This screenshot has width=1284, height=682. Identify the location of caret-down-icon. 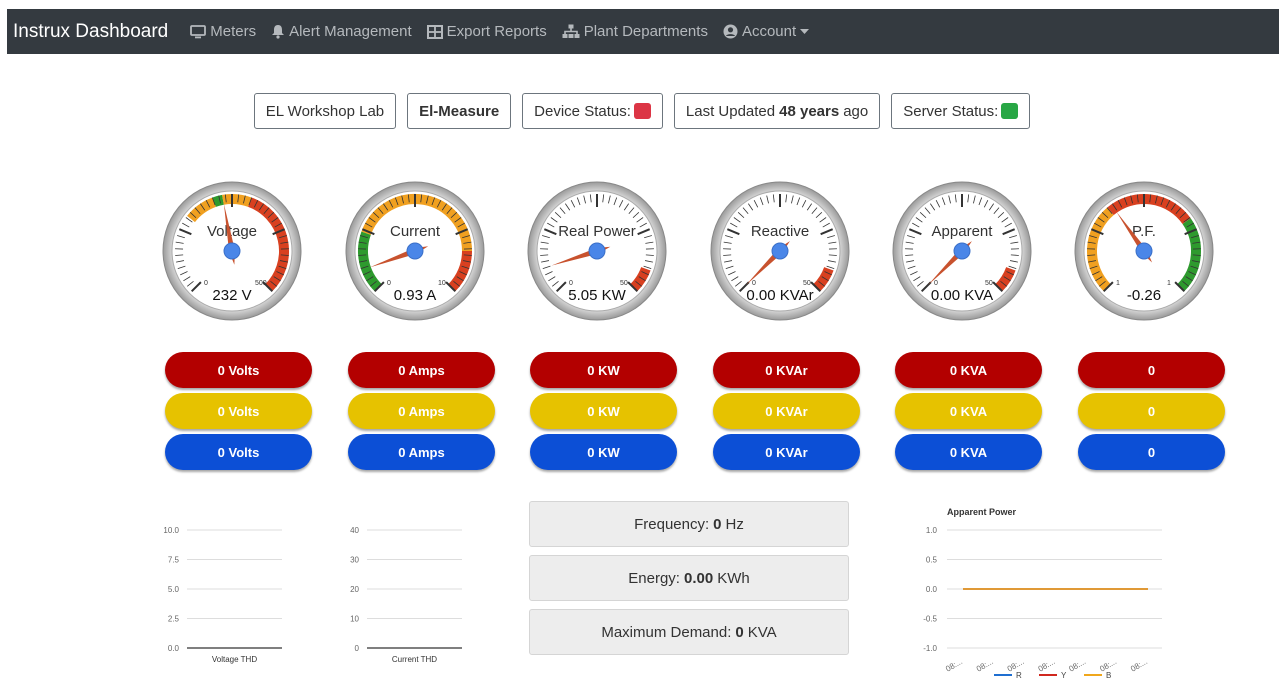
(805, 31).